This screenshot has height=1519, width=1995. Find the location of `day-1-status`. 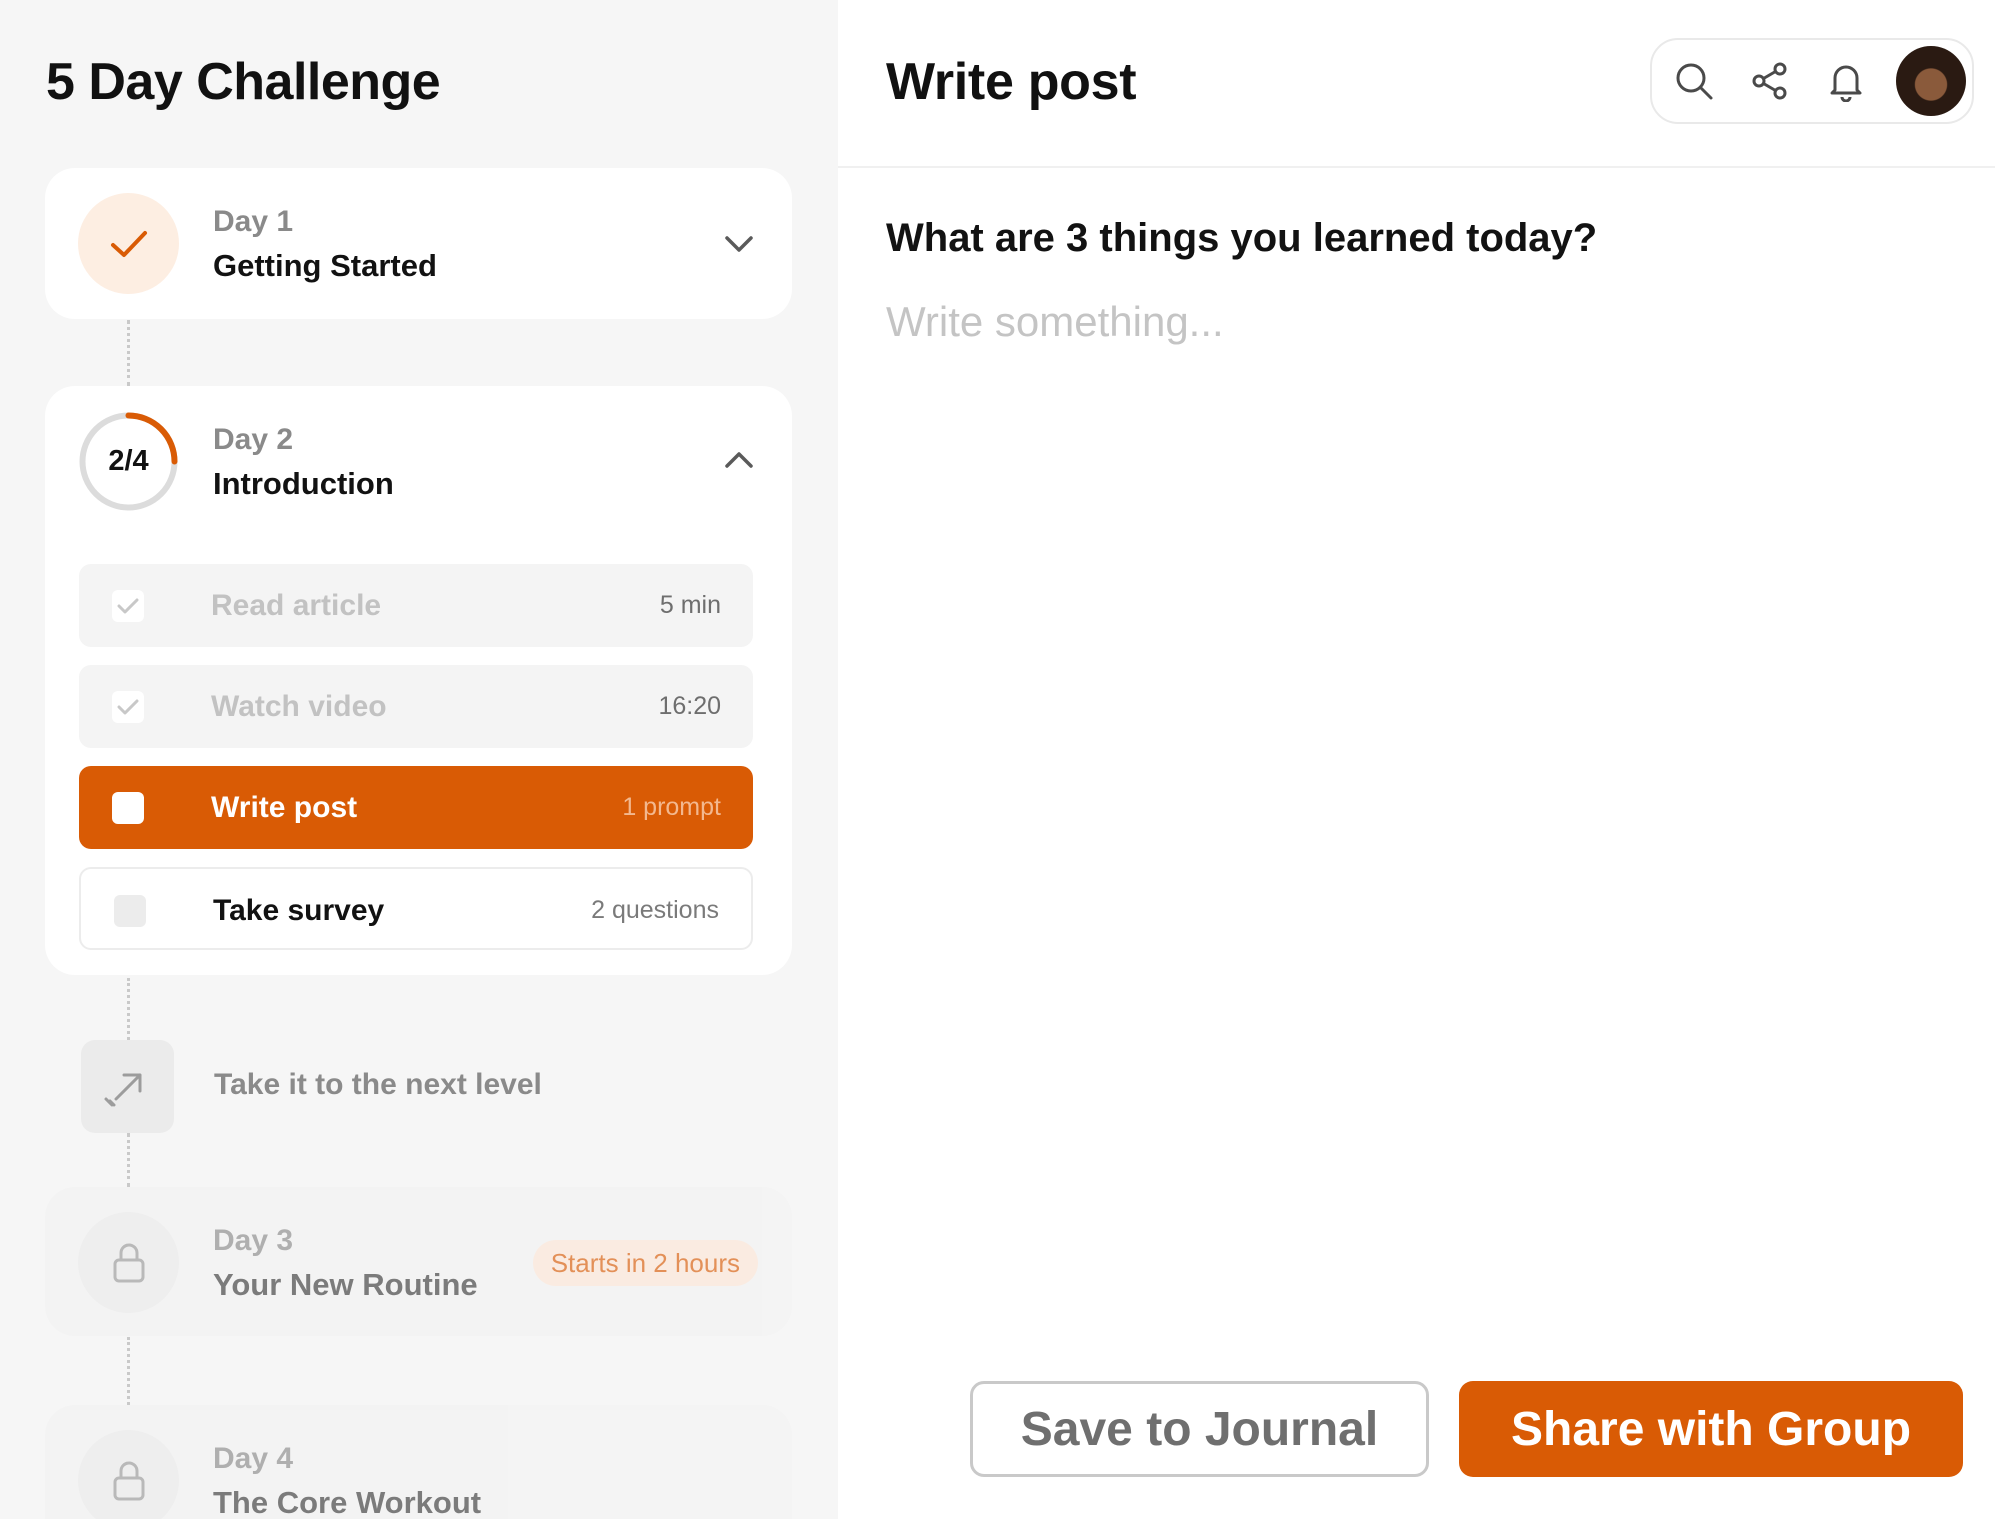

day-1-status is located at coordinates (128, 243).